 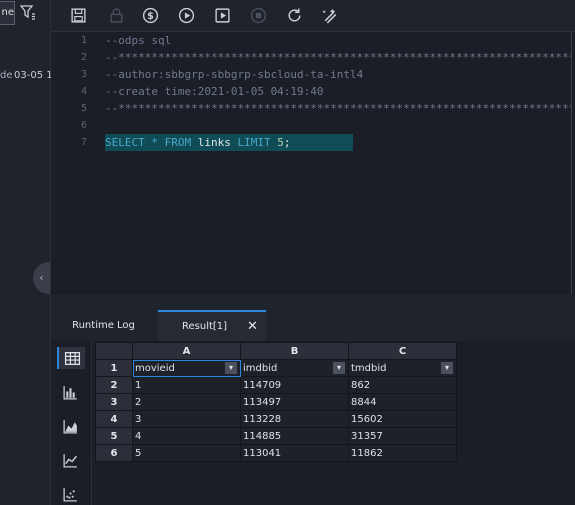 I want to click on grid-cell: 114709, so click(x=294, y=385).